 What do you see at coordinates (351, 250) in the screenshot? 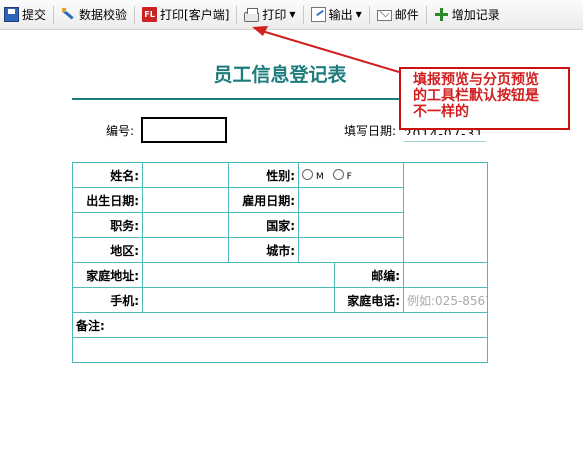
I see `city-field` at bounding box center [351, 250].